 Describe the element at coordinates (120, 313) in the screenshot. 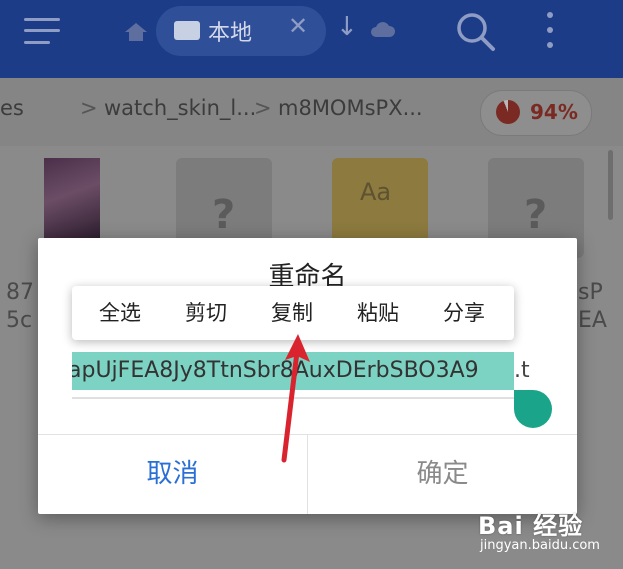

I see `menu-item-select-all: 全选` at that location.